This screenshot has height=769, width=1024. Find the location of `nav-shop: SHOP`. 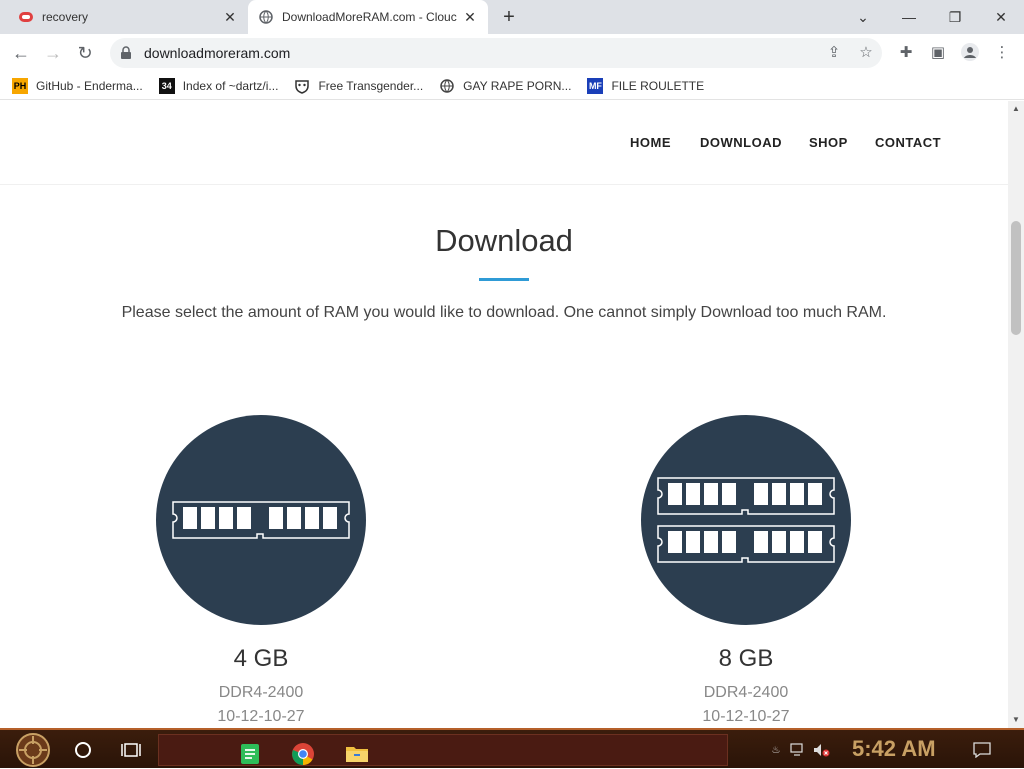

nav-shop: SHOP is located at coordinates (828, 142).